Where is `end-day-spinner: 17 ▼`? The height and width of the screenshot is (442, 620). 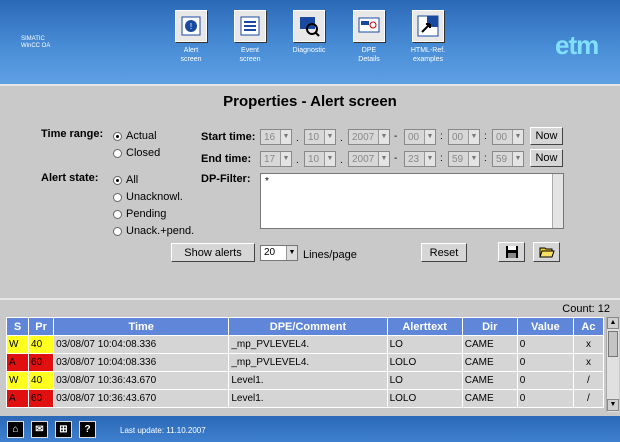
end-day-spinner: 17 ▼ is located at coordinates (276, 159).